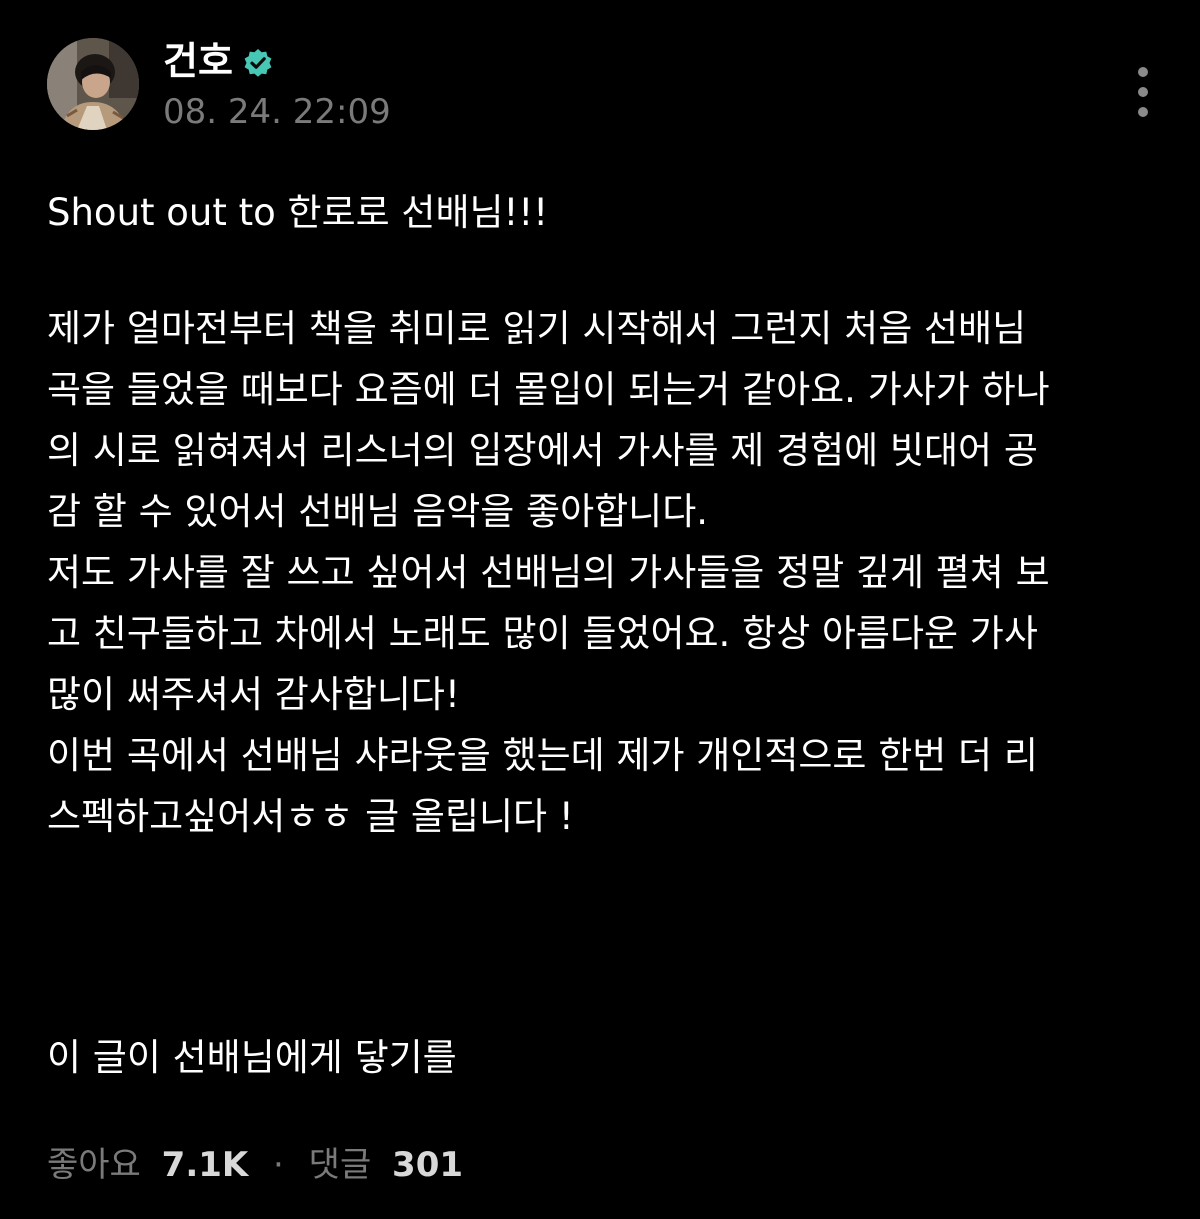 The height and width of the screenshot is (1219, 1200). What do you see at coordinates (427, 1165) in the screenshot?
I see `comments-count: 301` at bounding box center [427, 1165].